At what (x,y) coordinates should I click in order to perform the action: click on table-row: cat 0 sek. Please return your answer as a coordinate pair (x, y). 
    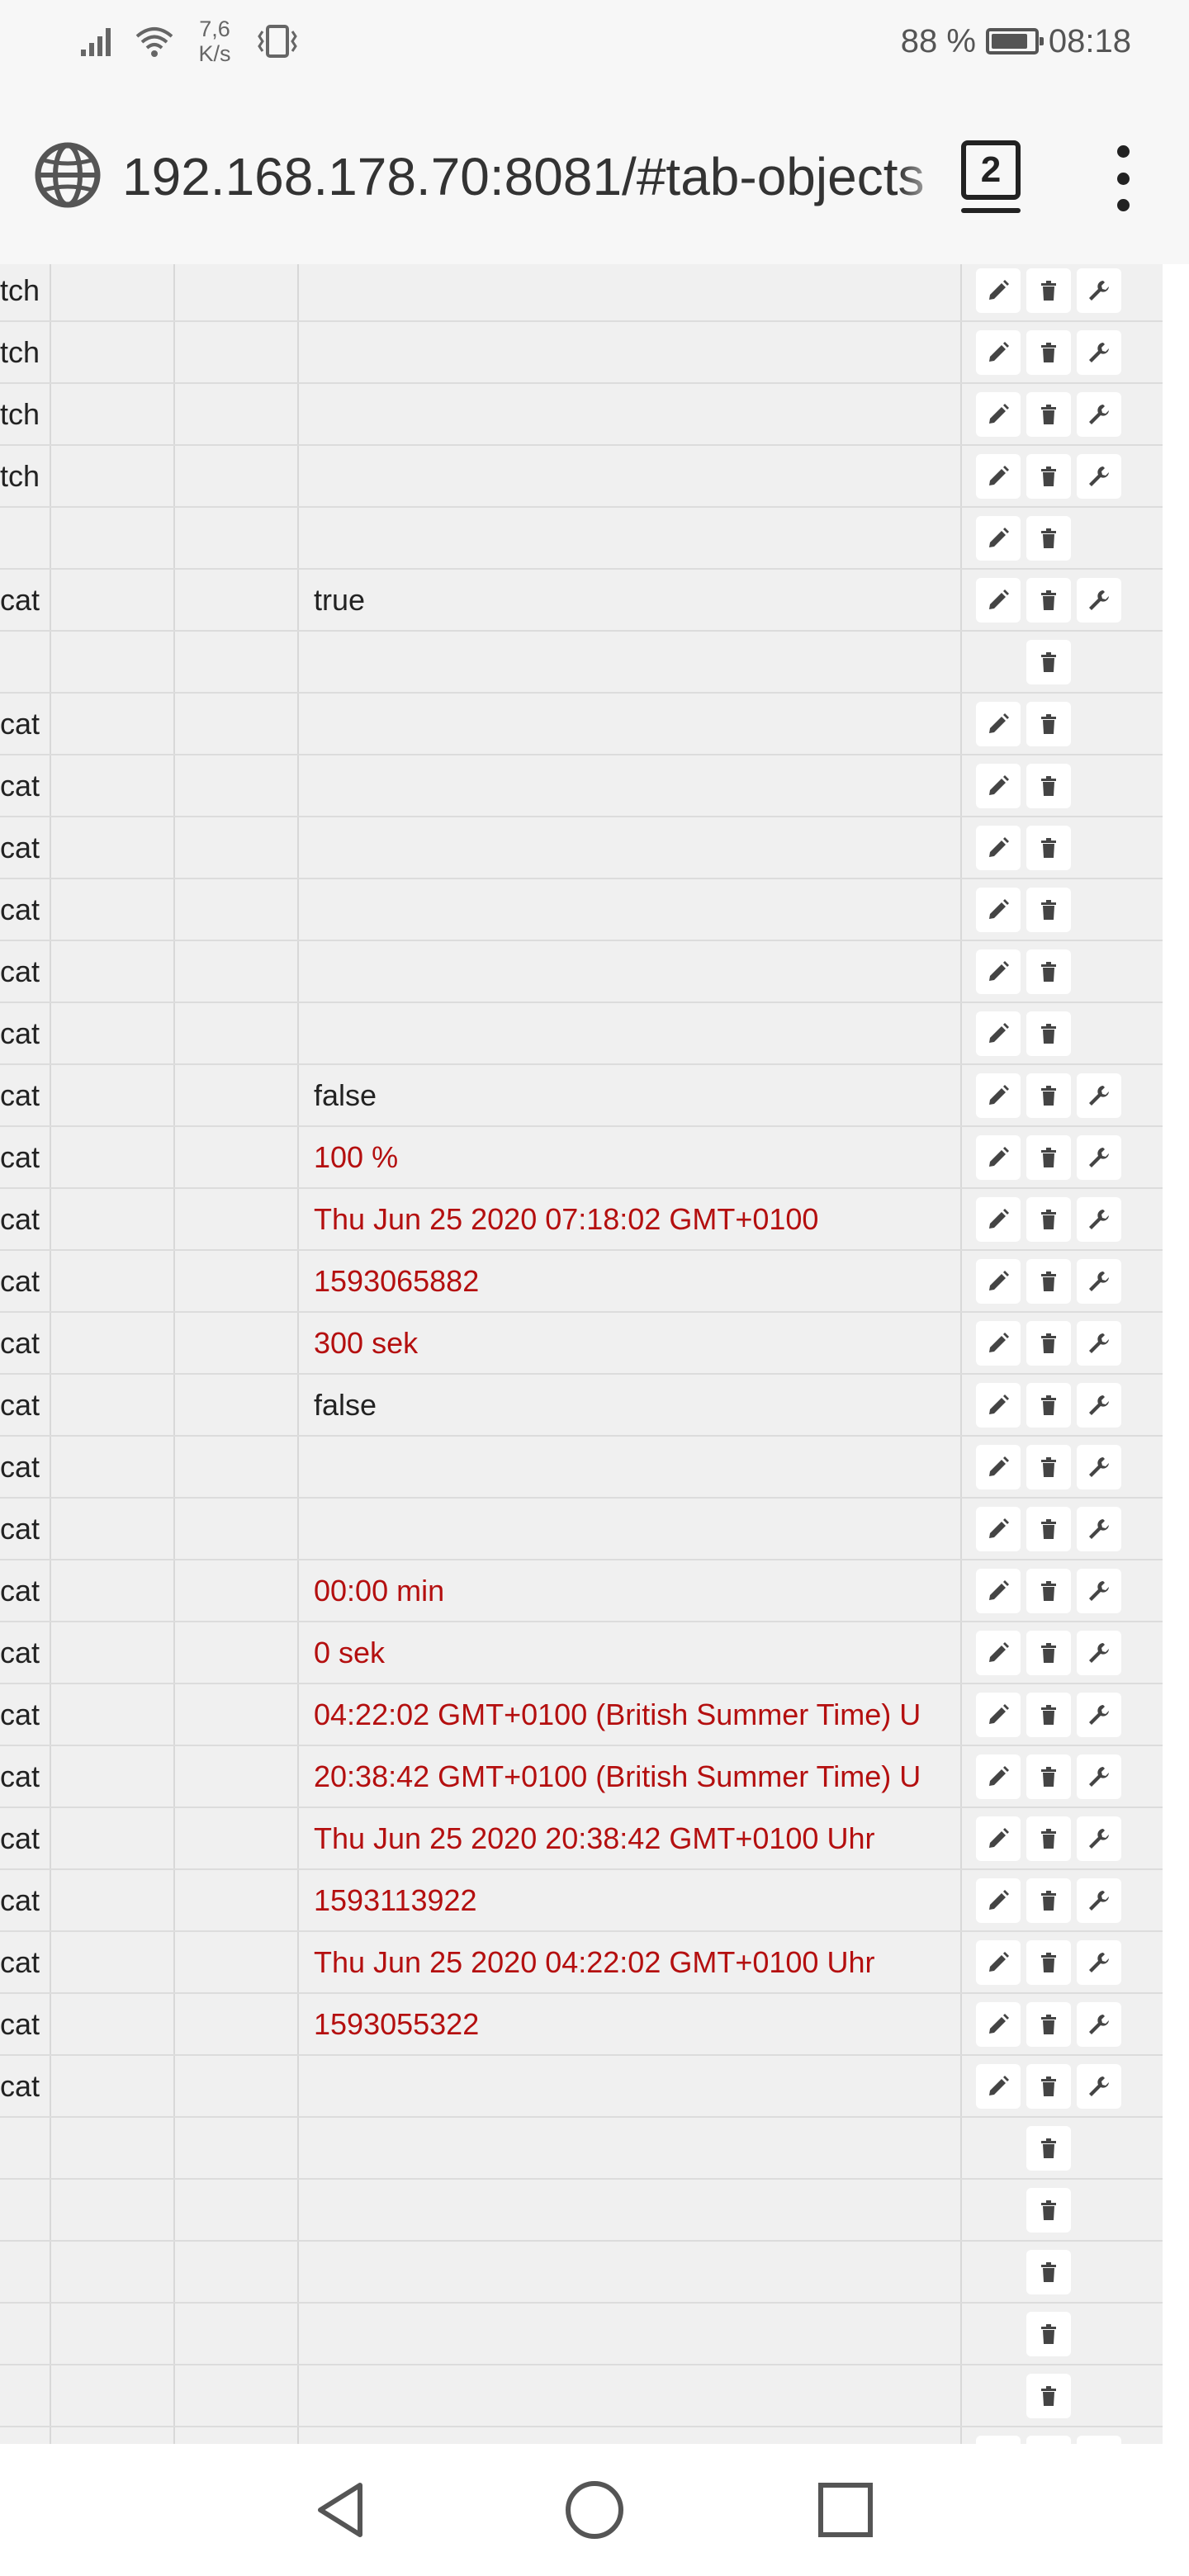
    Looking at the image, I should click on (581, 1653).